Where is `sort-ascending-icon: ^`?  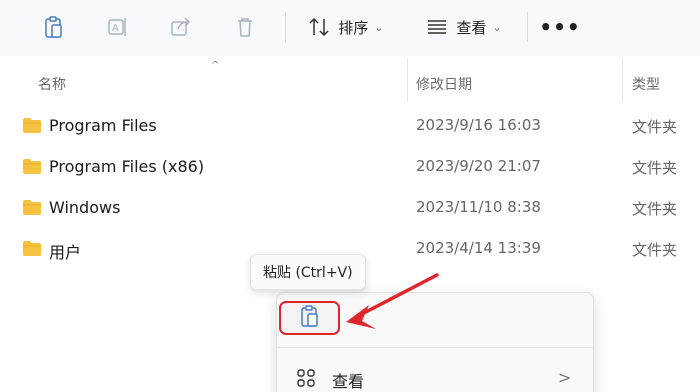 sort-ascending-icon: ^ is located at coordinates (215, 65).